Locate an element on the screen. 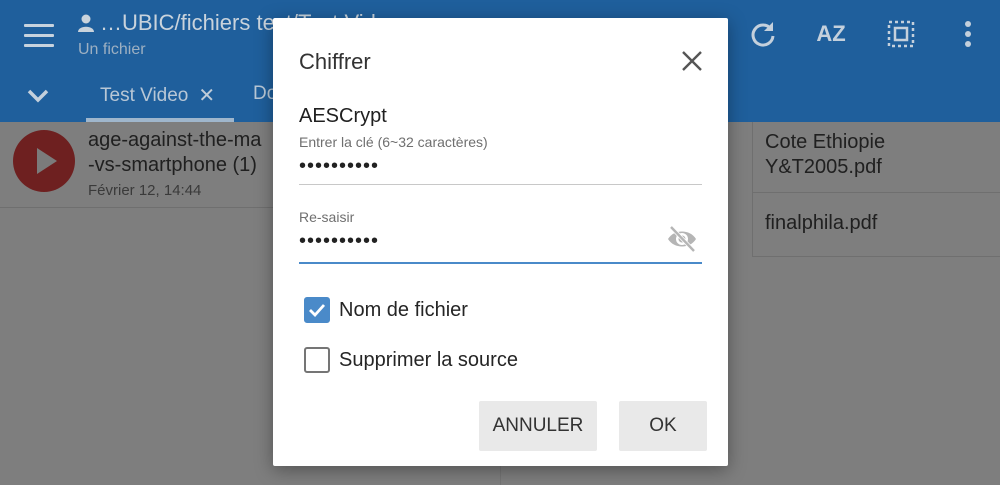 The image size is (1000, 485). select-all-icon is located at coordinates (901, 34).